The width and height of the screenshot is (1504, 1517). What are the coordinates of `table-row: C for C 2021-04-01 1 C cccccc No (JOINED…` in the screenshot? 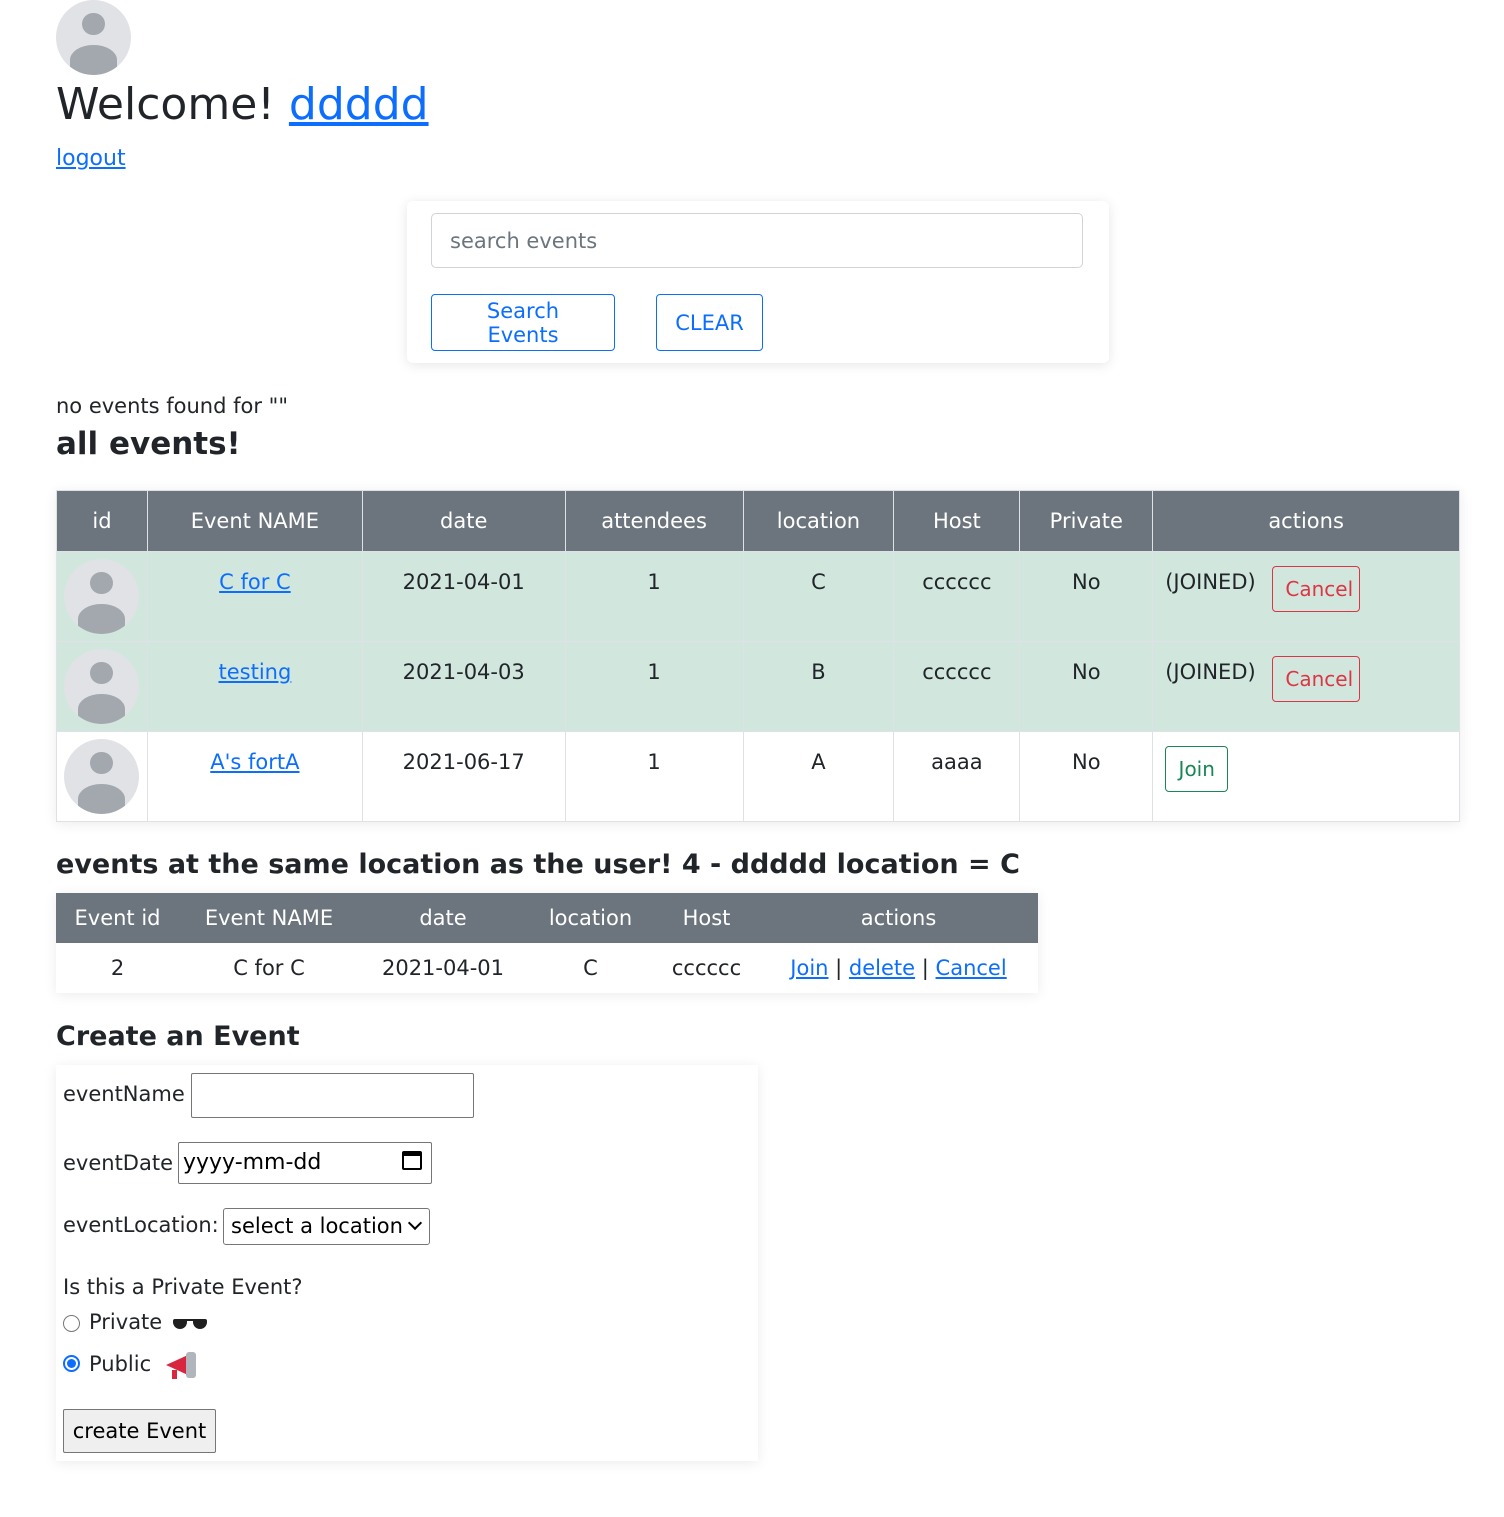 It's located at (758, 596).